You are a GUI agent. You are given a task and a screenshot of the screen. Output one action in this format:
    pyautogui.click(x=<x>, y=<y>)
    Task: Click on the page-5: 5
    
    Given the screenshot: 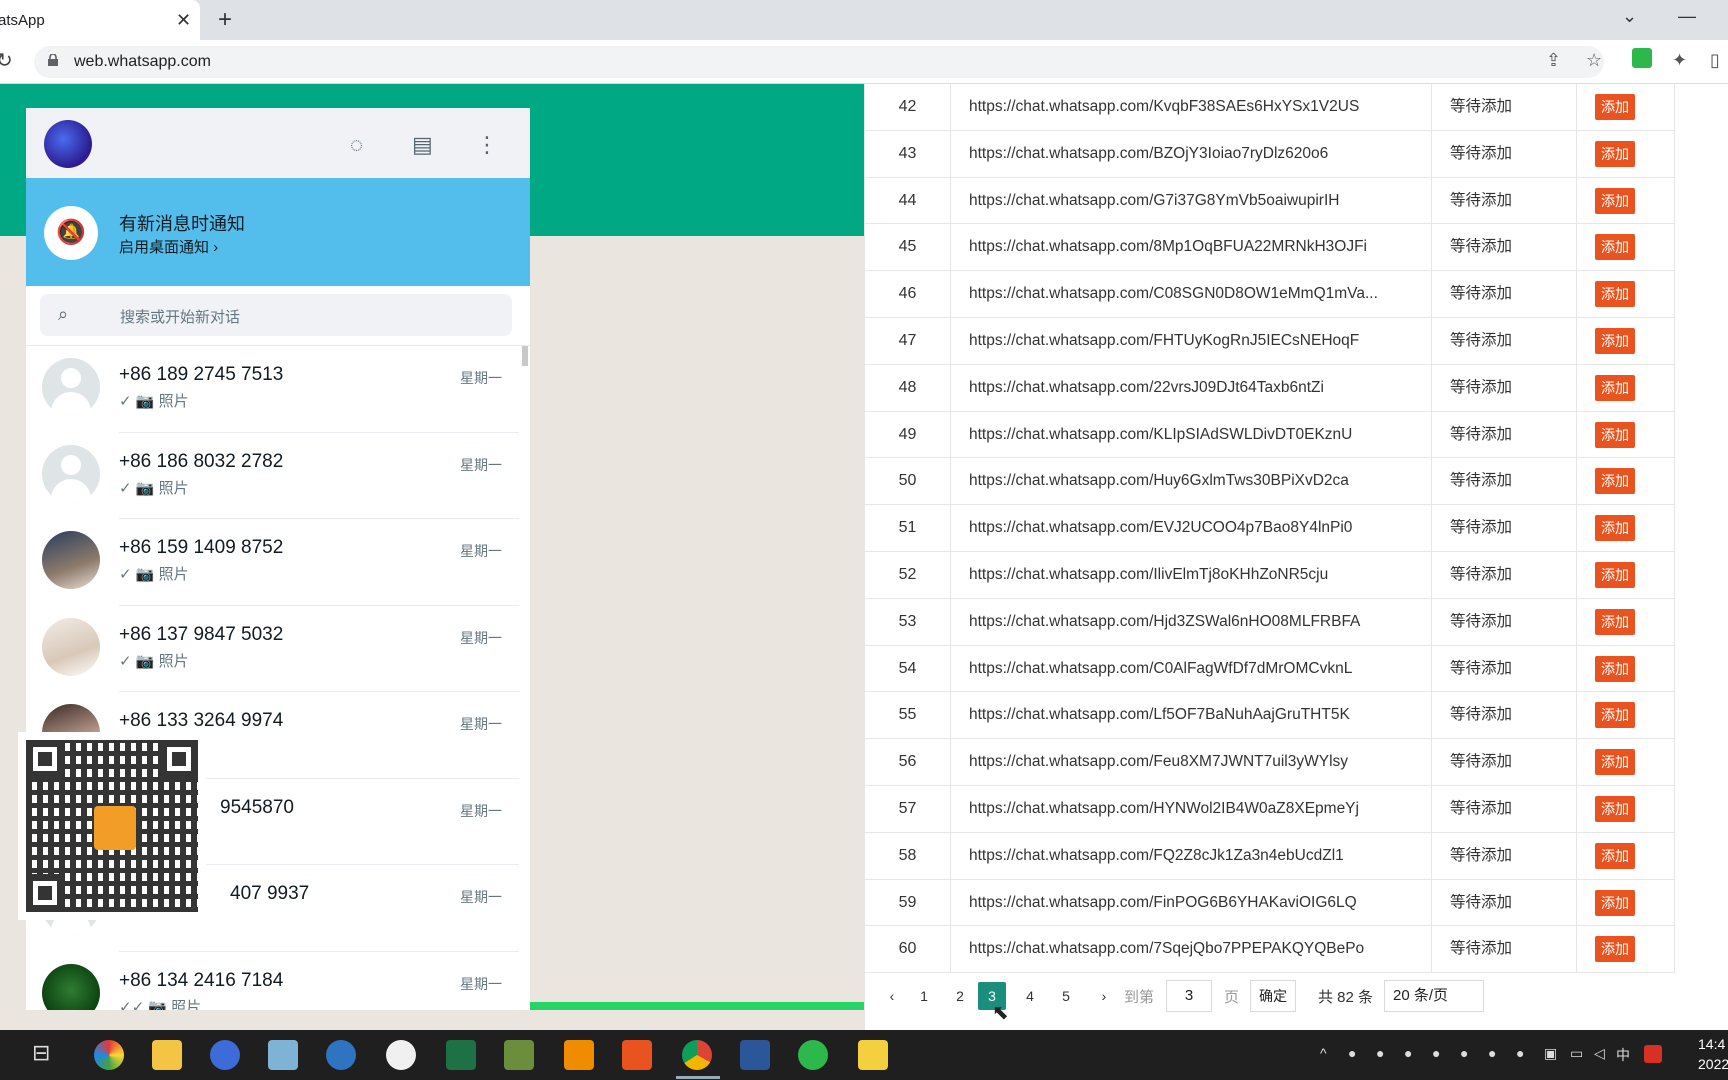 What is the action you would take?
    pyautogui.click(x=1066, y=996)
    